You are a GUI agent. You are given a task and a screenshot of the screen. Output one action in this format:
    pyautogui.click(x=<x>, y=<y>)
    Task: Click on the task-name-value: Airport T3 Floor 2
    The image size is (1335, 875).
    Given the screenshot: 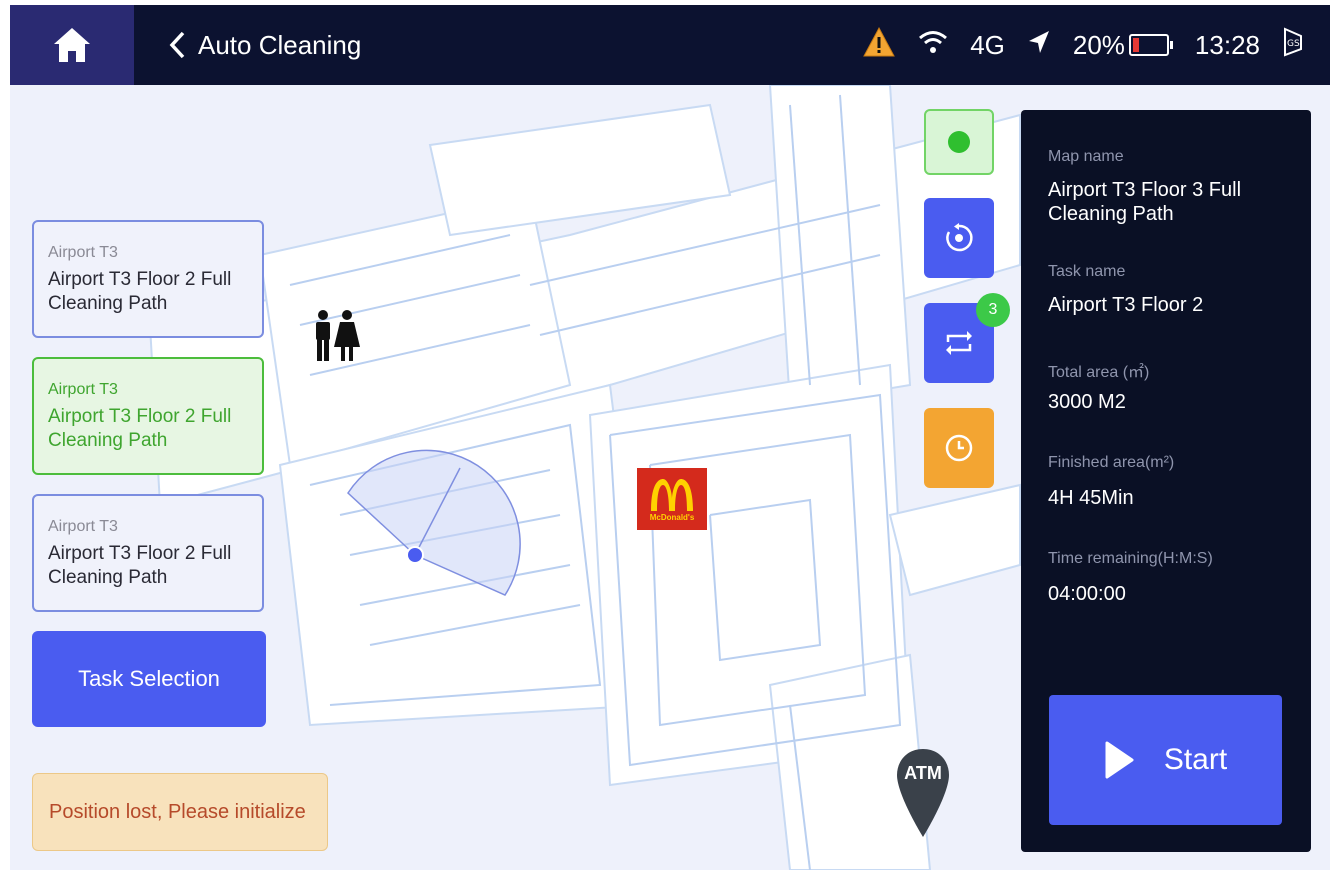 What is the action you would take?
    pyautogui.click(x=1126, y=305)
    